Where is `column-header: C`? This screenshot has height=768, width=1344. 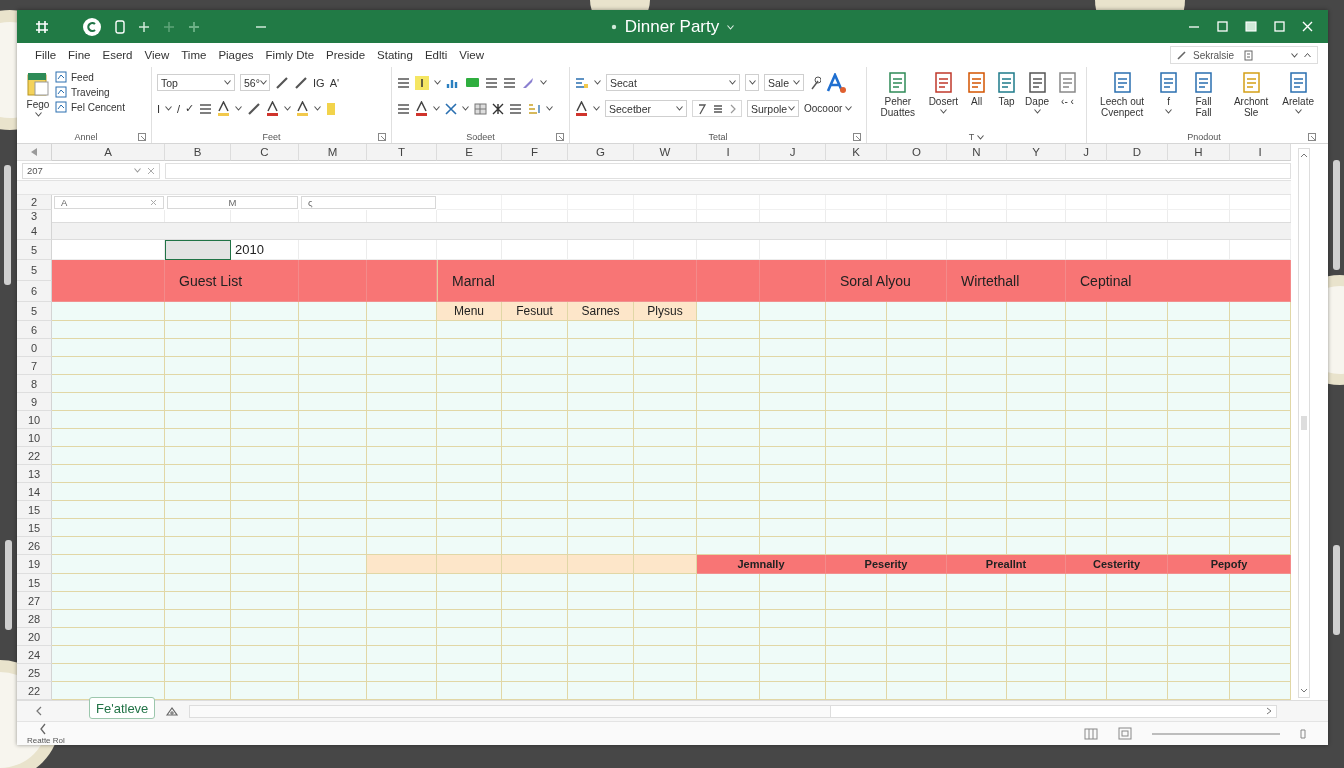 column-header: C is located at coordinates (265, 152).